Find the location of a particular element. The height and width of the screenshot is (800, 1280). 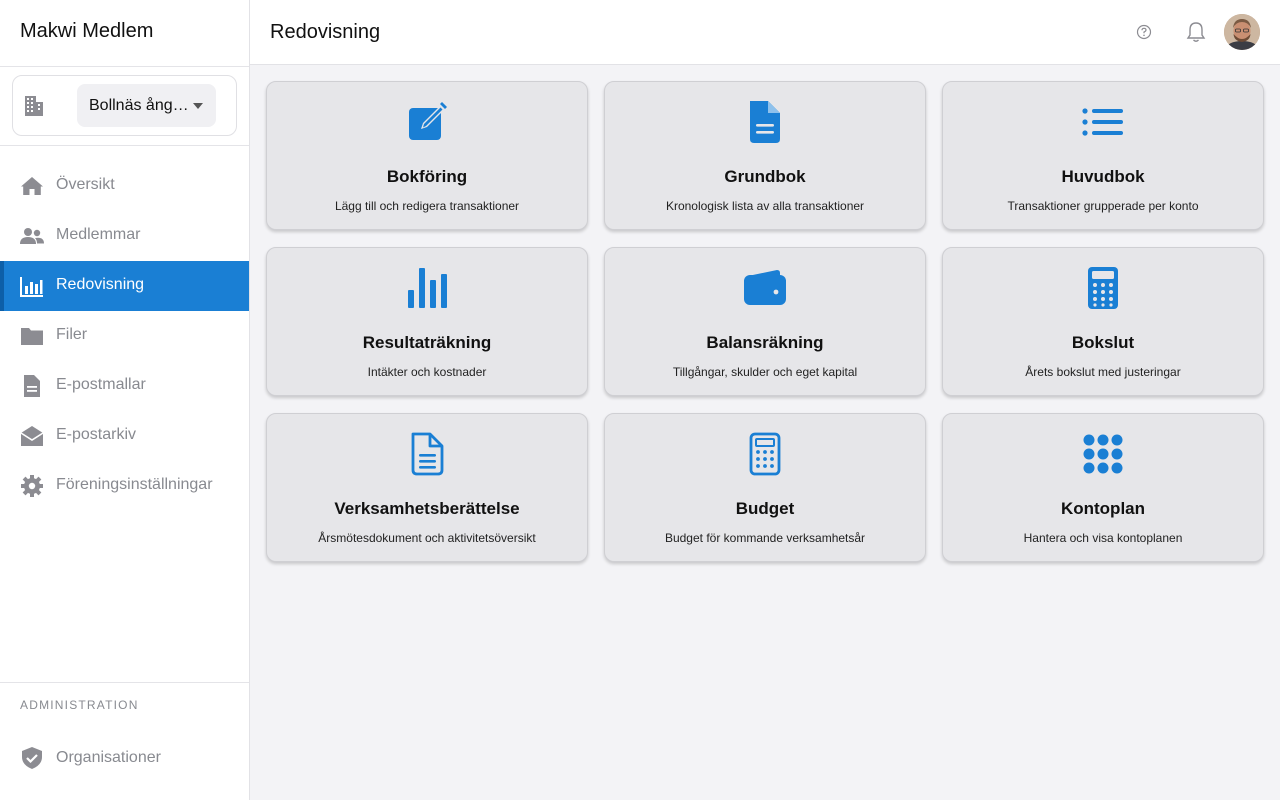

sidebar-item-e-postarkiv: E-postarkiv is located at coordinates (124, 436).